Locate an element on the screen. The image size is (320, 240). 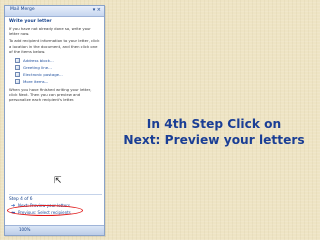
zoom-level: 100% is located at coordinates (24, 229).